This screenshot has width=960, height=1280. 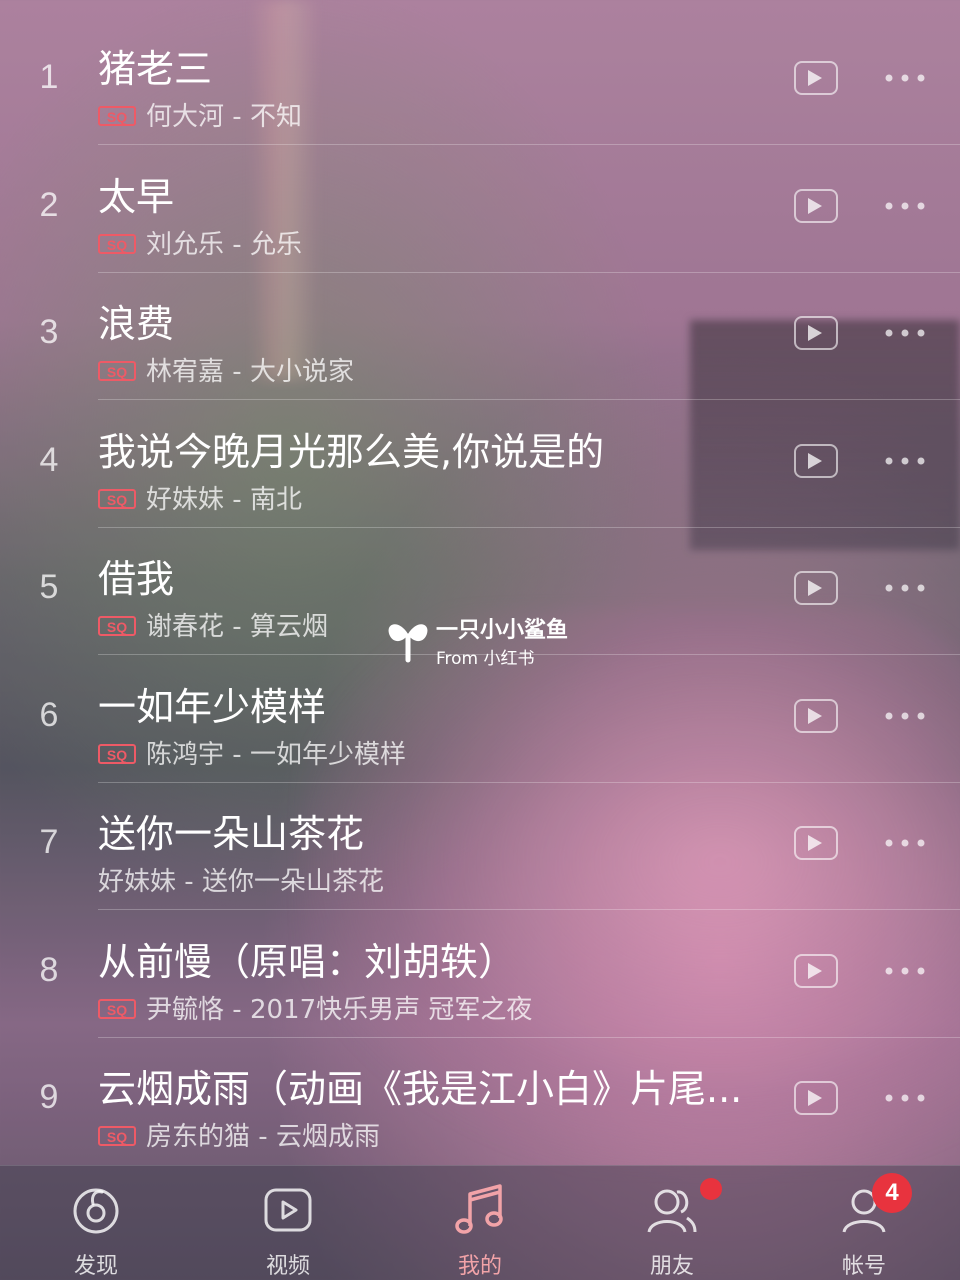 What do you see at coordinates (301, 372) in the screenshot?
I see `song-album: 大小说家` at bounding box center [301, 372].